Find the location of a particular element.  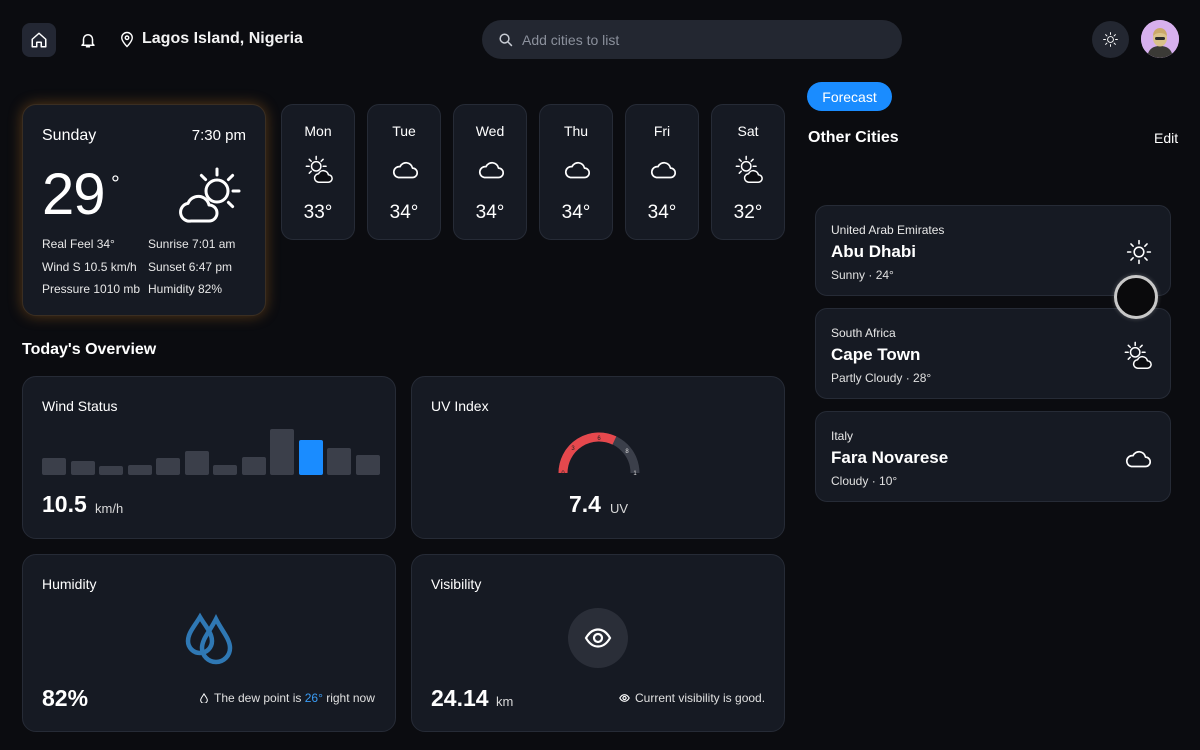

current-location: Lagos Island, Nigeria is located at coordinates (222, 39).